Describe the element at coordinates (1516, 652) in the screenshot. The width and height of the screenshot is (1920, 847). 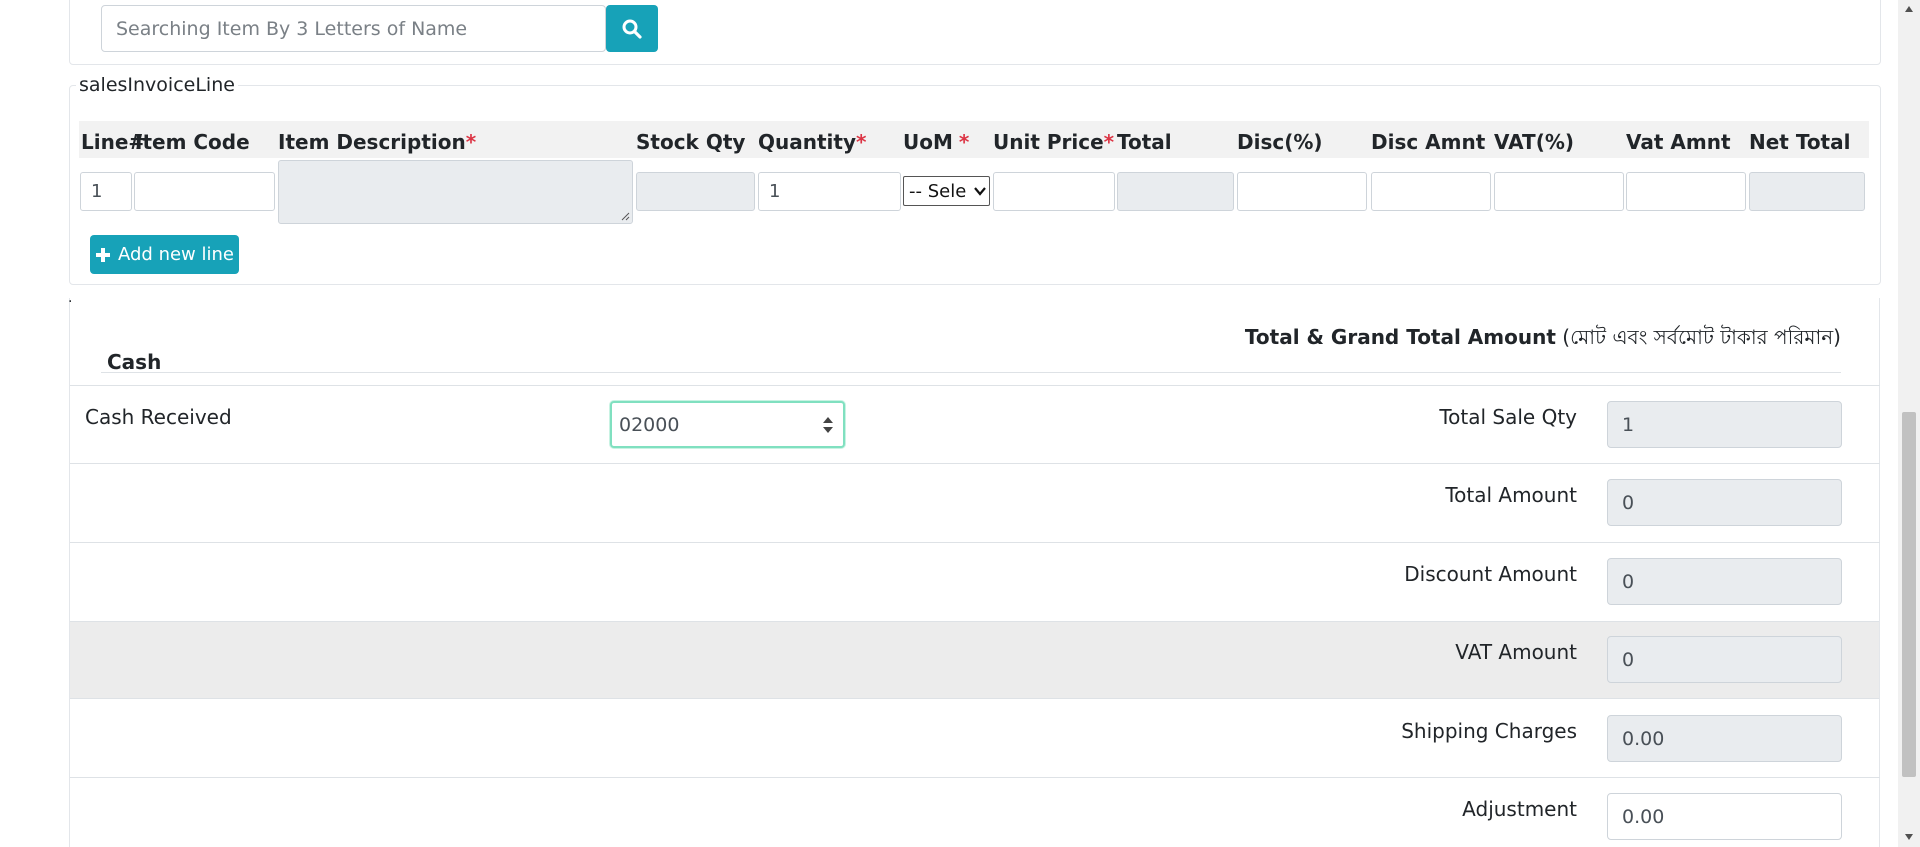
I see `totals-field-label: VAT Amount` at that location.